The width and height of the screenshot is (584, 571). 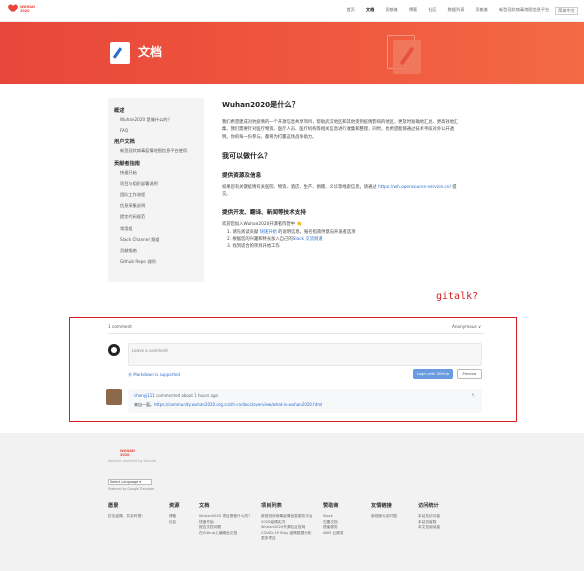 I want to click on text: 2. 根据您的兴趣和特长加入自己的, so click(x=260, y=240).